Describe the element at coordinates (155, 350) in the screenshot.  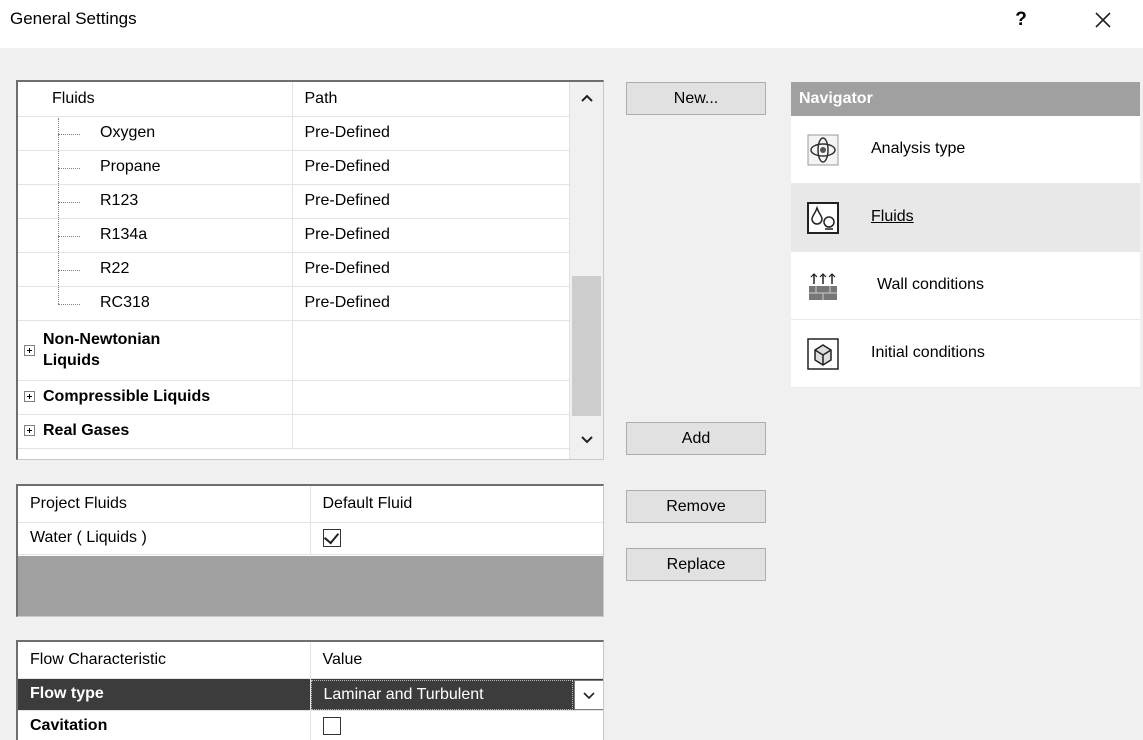
I see `group-cell: Non-Newtonian Liquids` at that location.